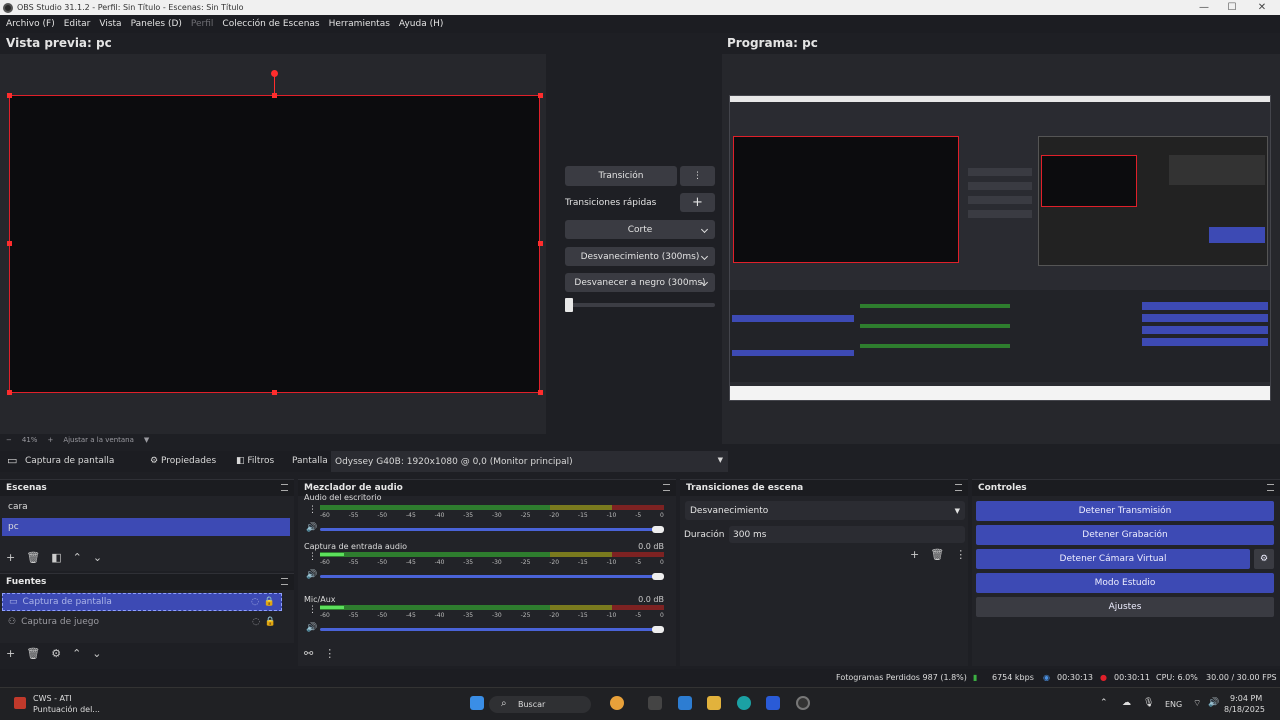  What do you see at coordinates (52, 698) in the screenshot?
I see `widget-title: CWS - ATI` at bounding box center [52, 698].